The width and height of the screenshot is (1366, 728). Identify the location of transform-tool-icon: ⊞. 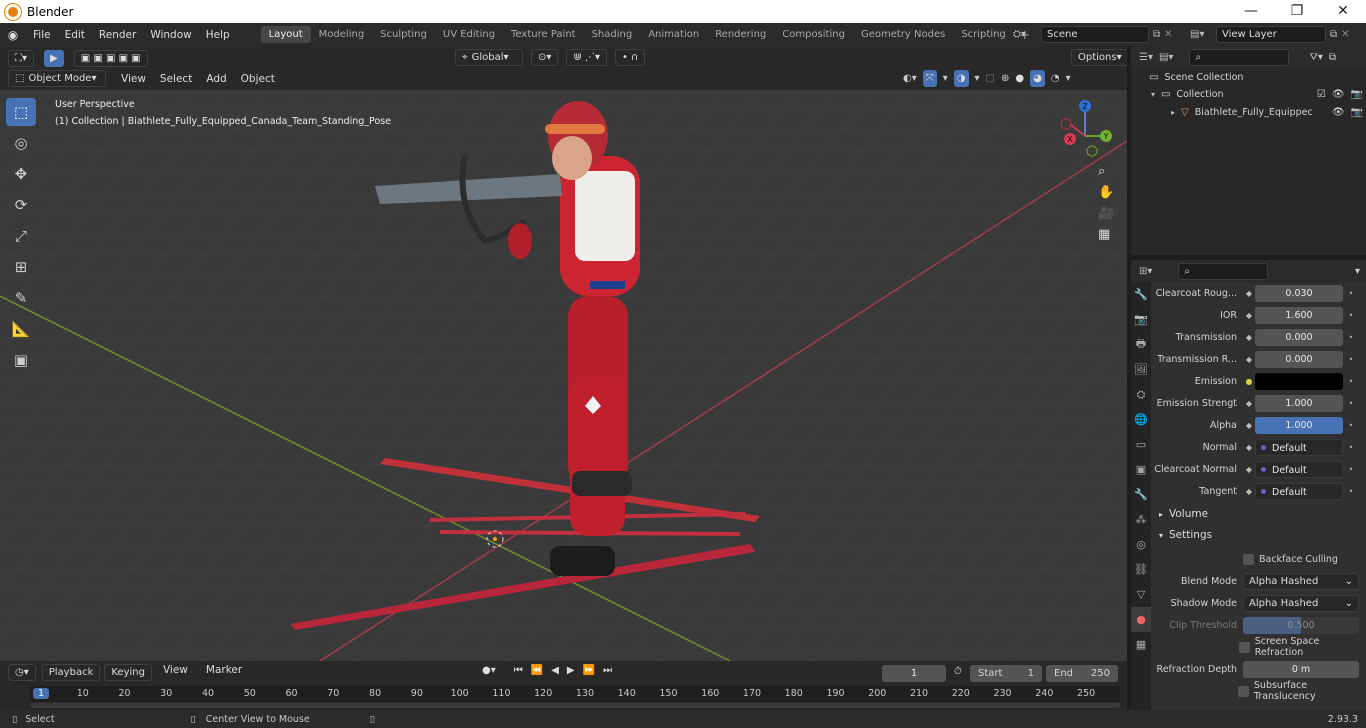
(21, 267).